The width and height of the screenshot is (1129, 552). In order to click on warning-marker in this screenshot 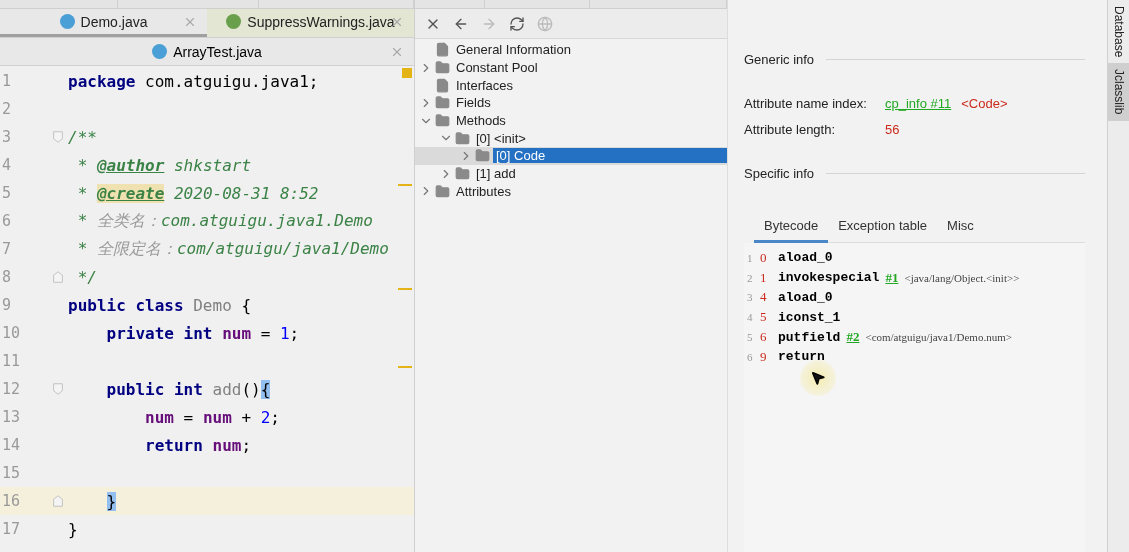, I will do `click(407, 73)`.